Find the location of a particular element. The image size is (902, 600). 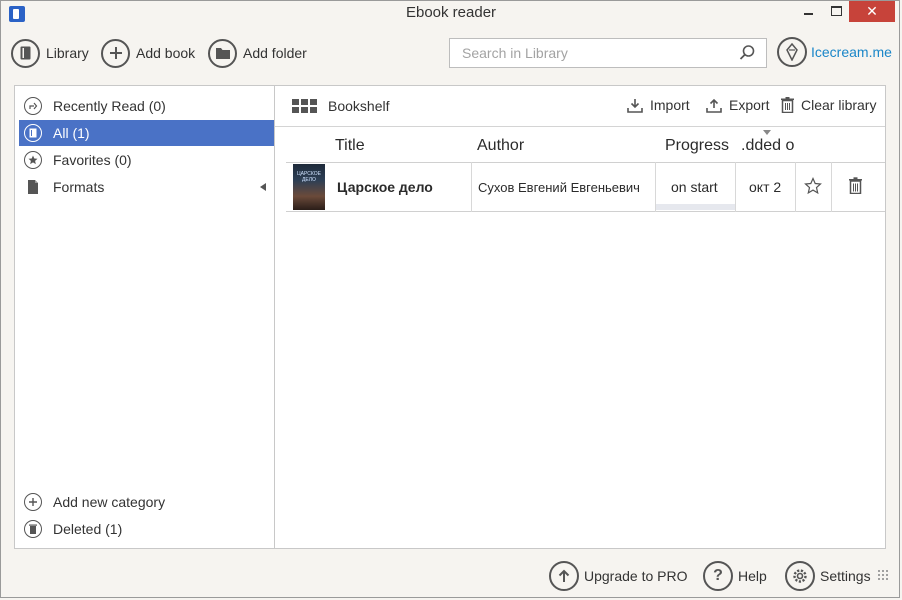

window-title: Ebook reader is located at coordinates (451, 12).